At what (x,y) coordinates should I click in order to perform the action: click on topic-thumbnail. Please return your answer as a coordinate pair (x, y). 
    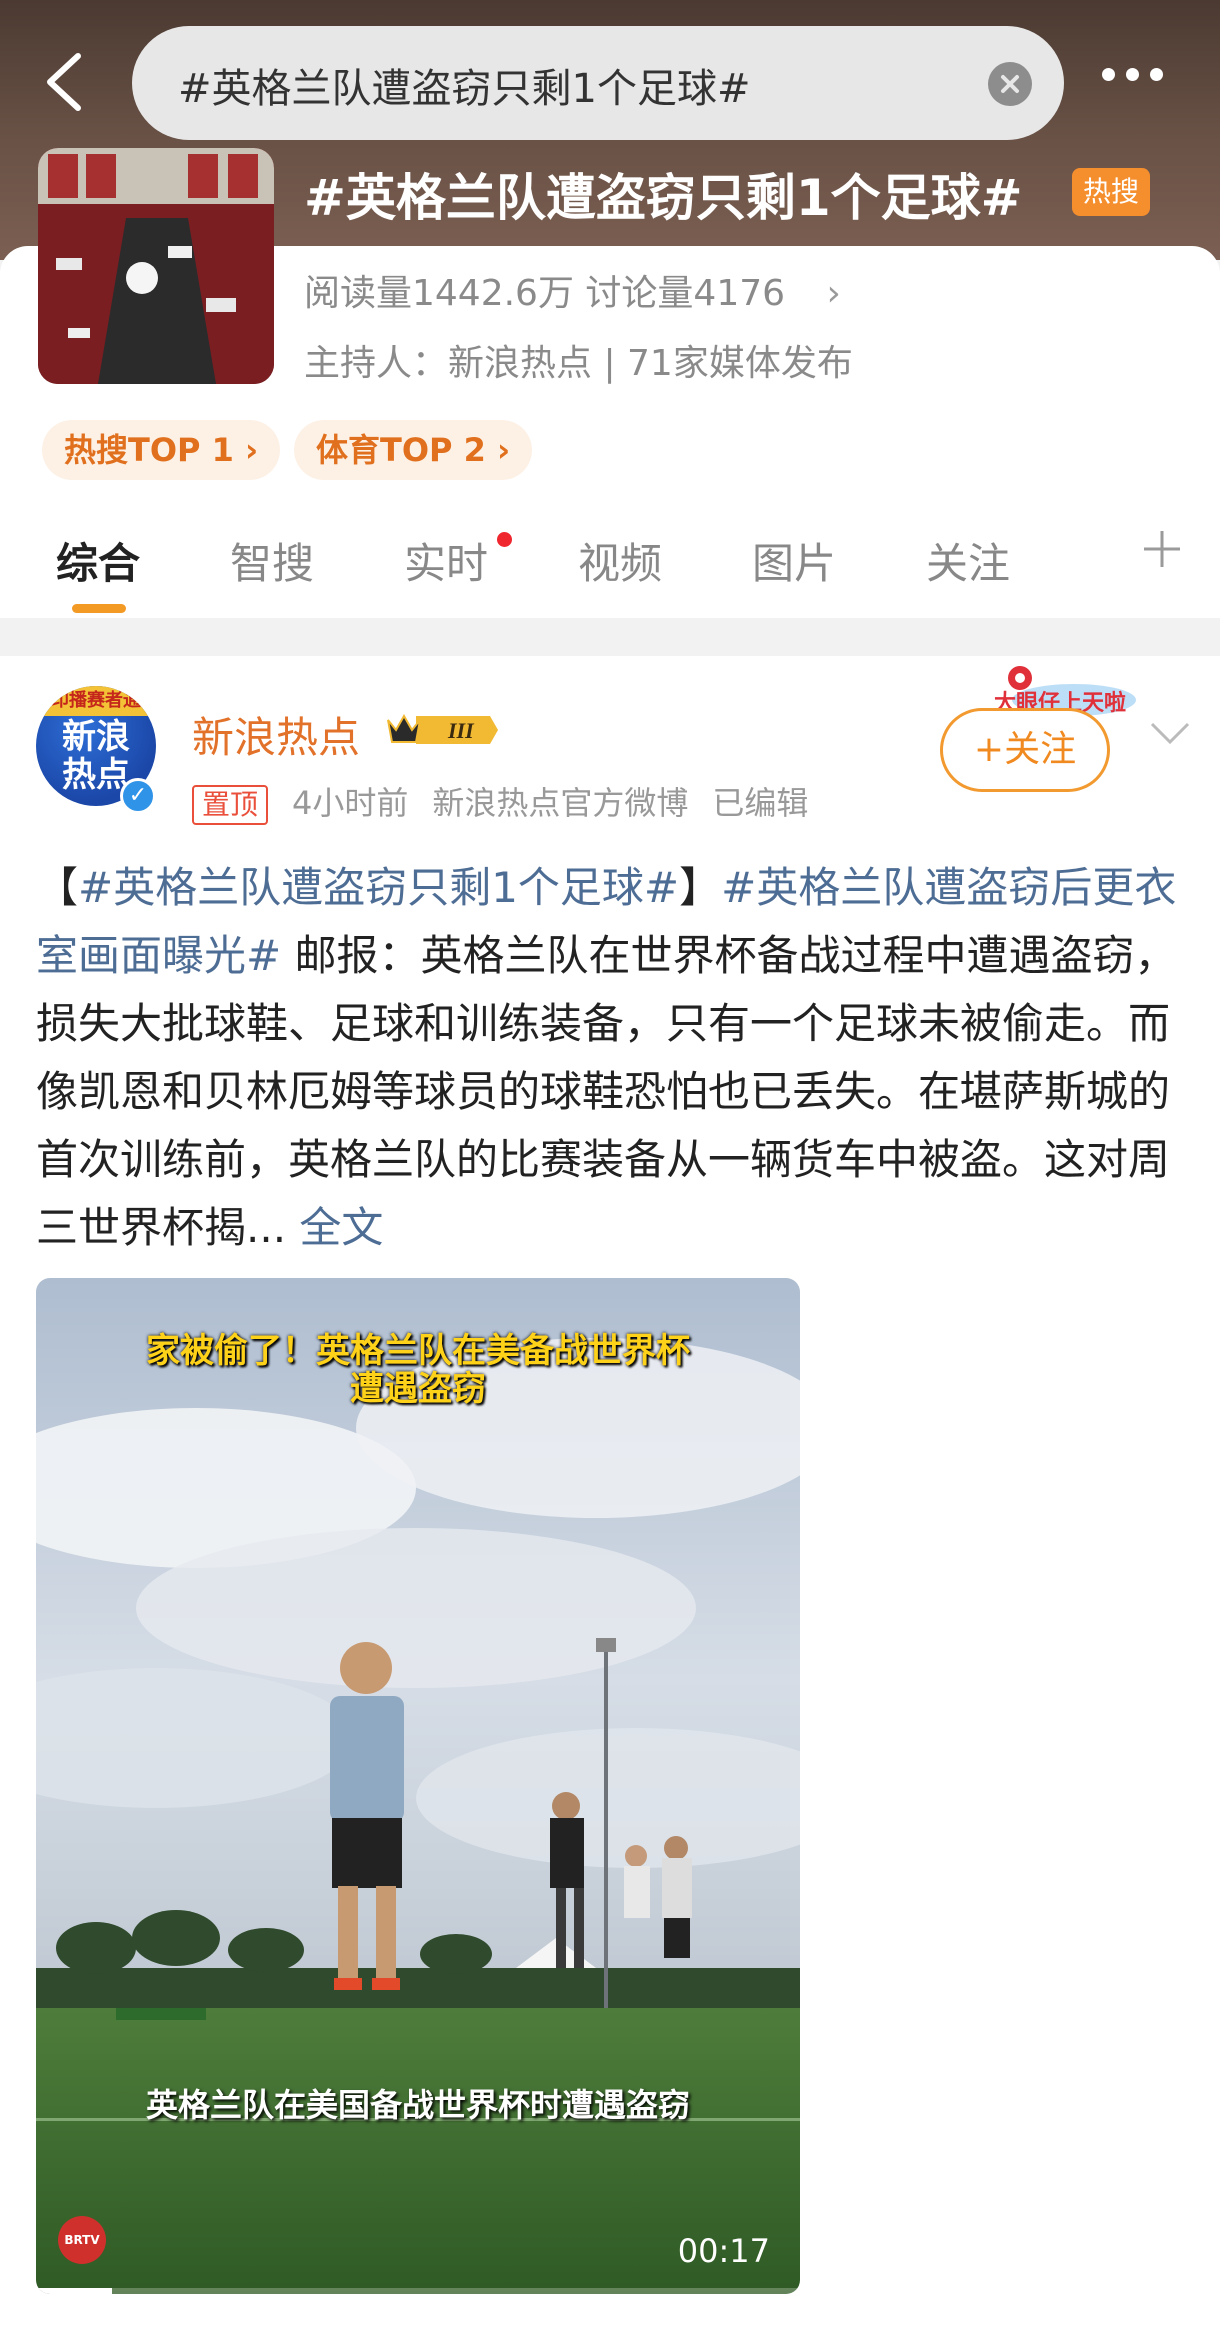
    Looking at the image, I should click on (156, 266).